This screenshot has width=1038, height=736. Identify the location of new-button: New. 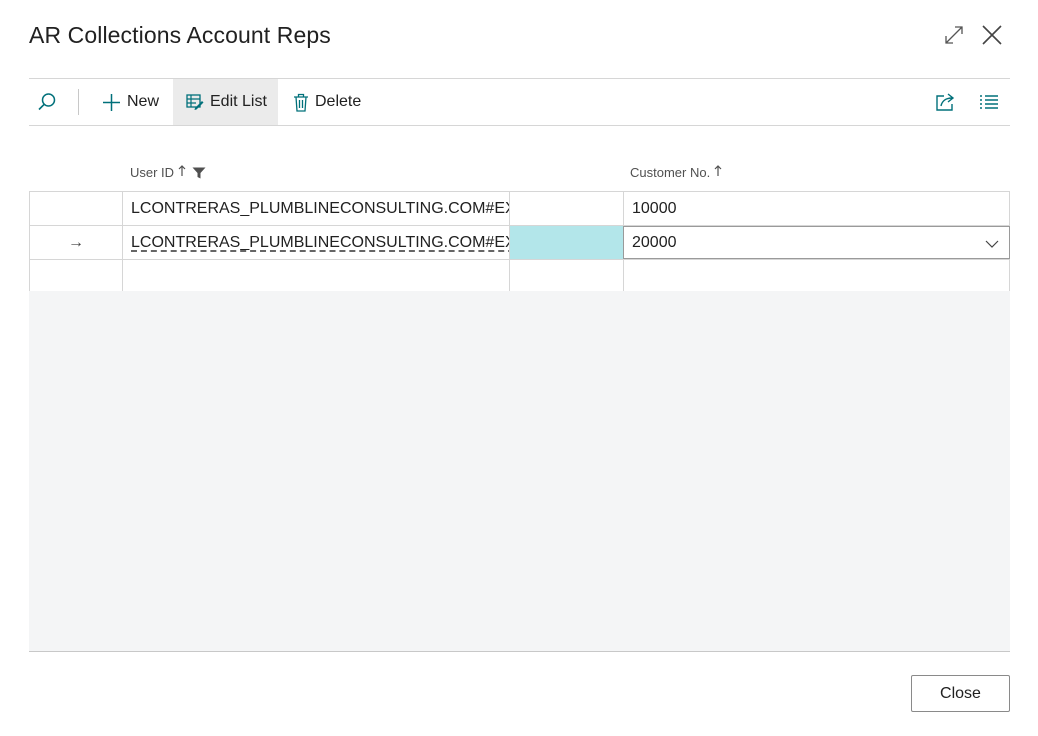
(130, 102).